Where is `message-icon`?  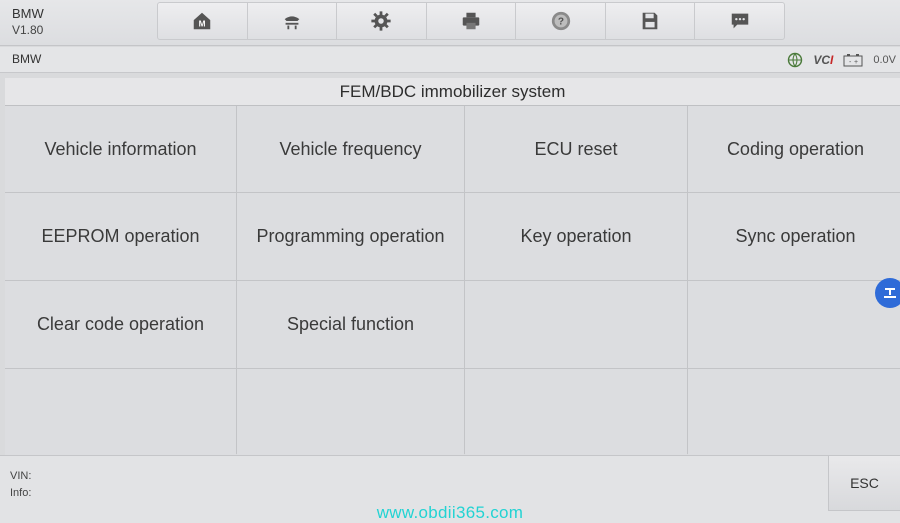
message-icon is located at coordinates (739, 21).